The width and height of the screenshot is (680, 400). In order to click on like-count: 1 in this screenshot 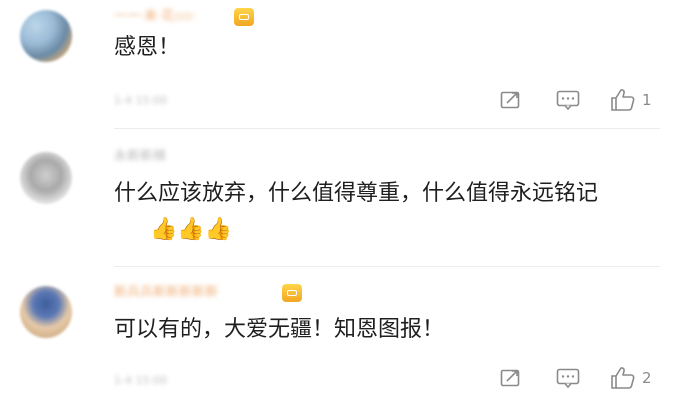, I will do `click(647, 100)`.